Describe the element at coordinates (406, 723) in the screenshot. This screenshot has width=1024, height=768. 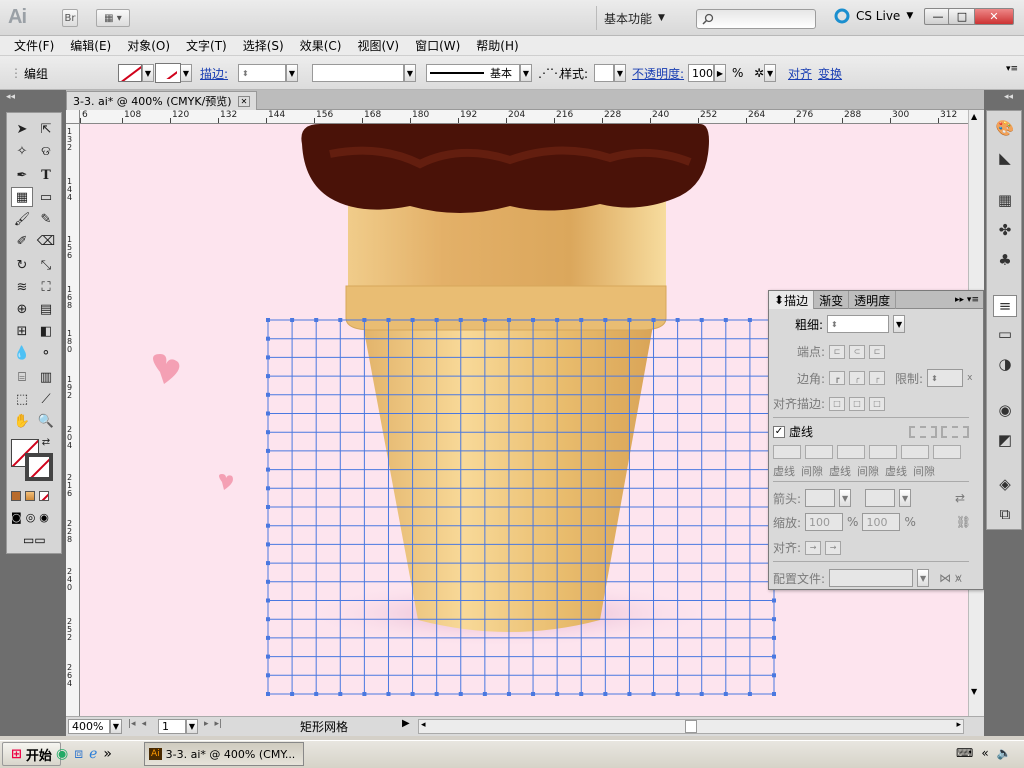
I see `status-menu-icon: ▶` at that location.